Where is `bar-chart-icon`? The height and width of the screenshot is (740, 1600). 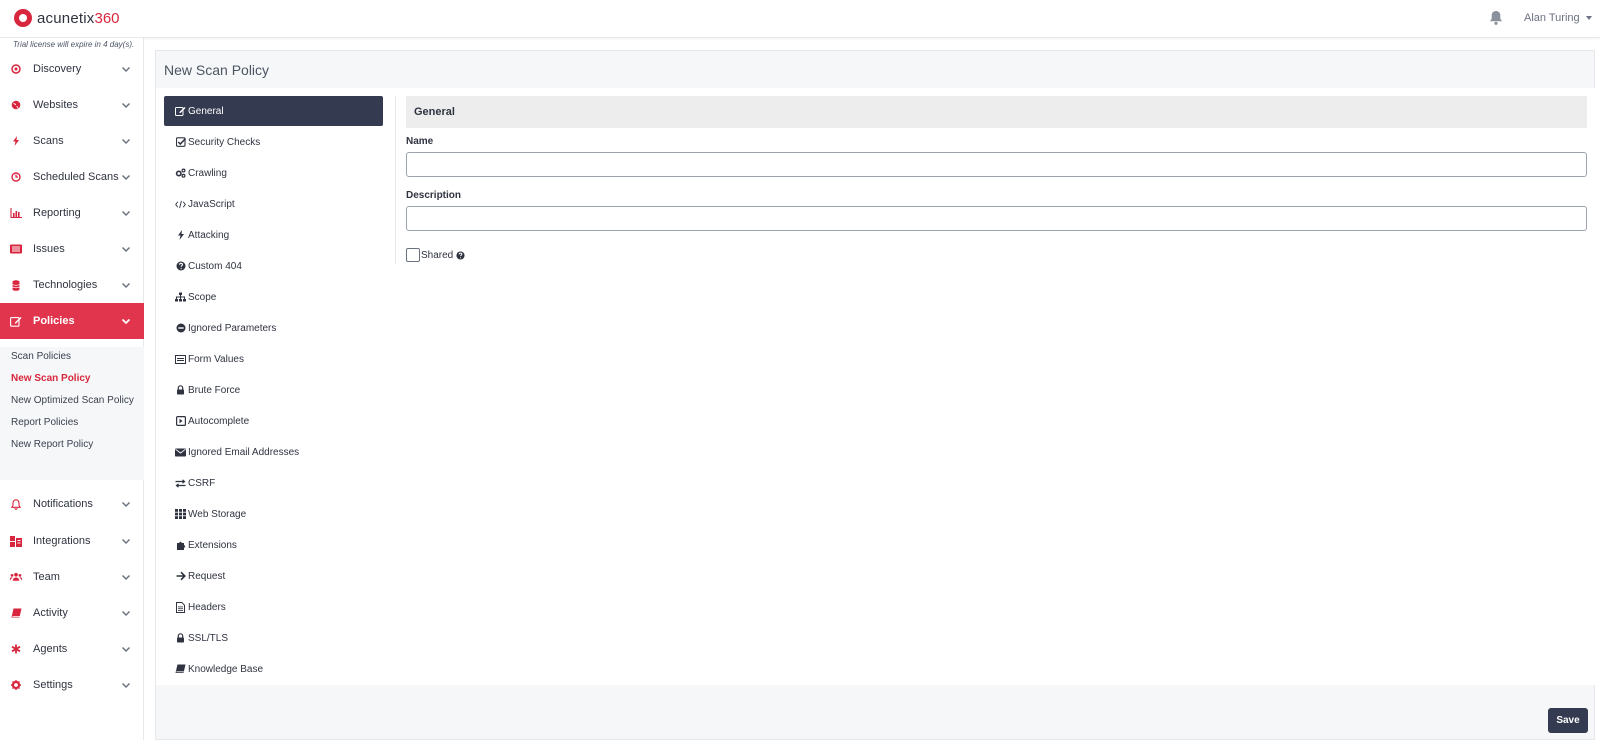 bar-chart-icon is located at coordinates (16, 213).